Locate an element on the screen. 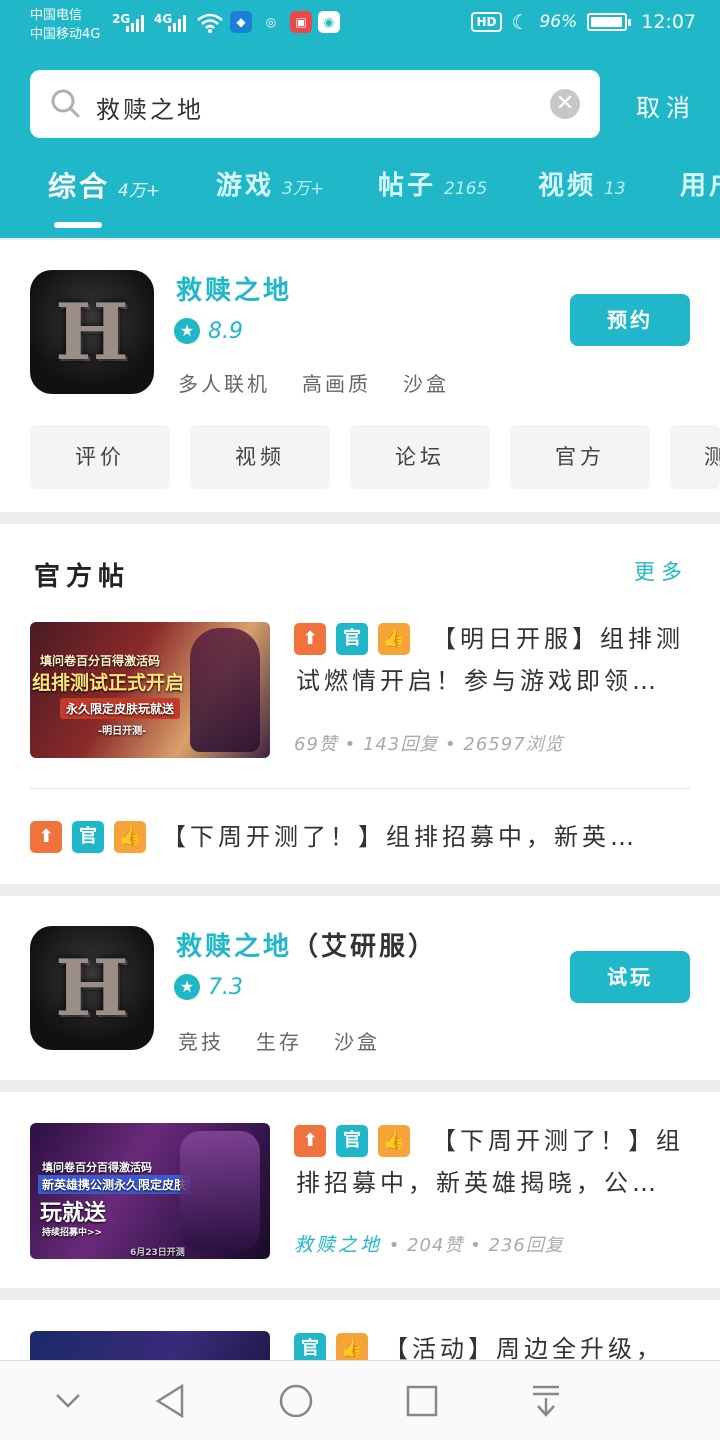 This screenshot has height=1440, width=720. chip-videos: 视频 is located at coordinates (260, 457).